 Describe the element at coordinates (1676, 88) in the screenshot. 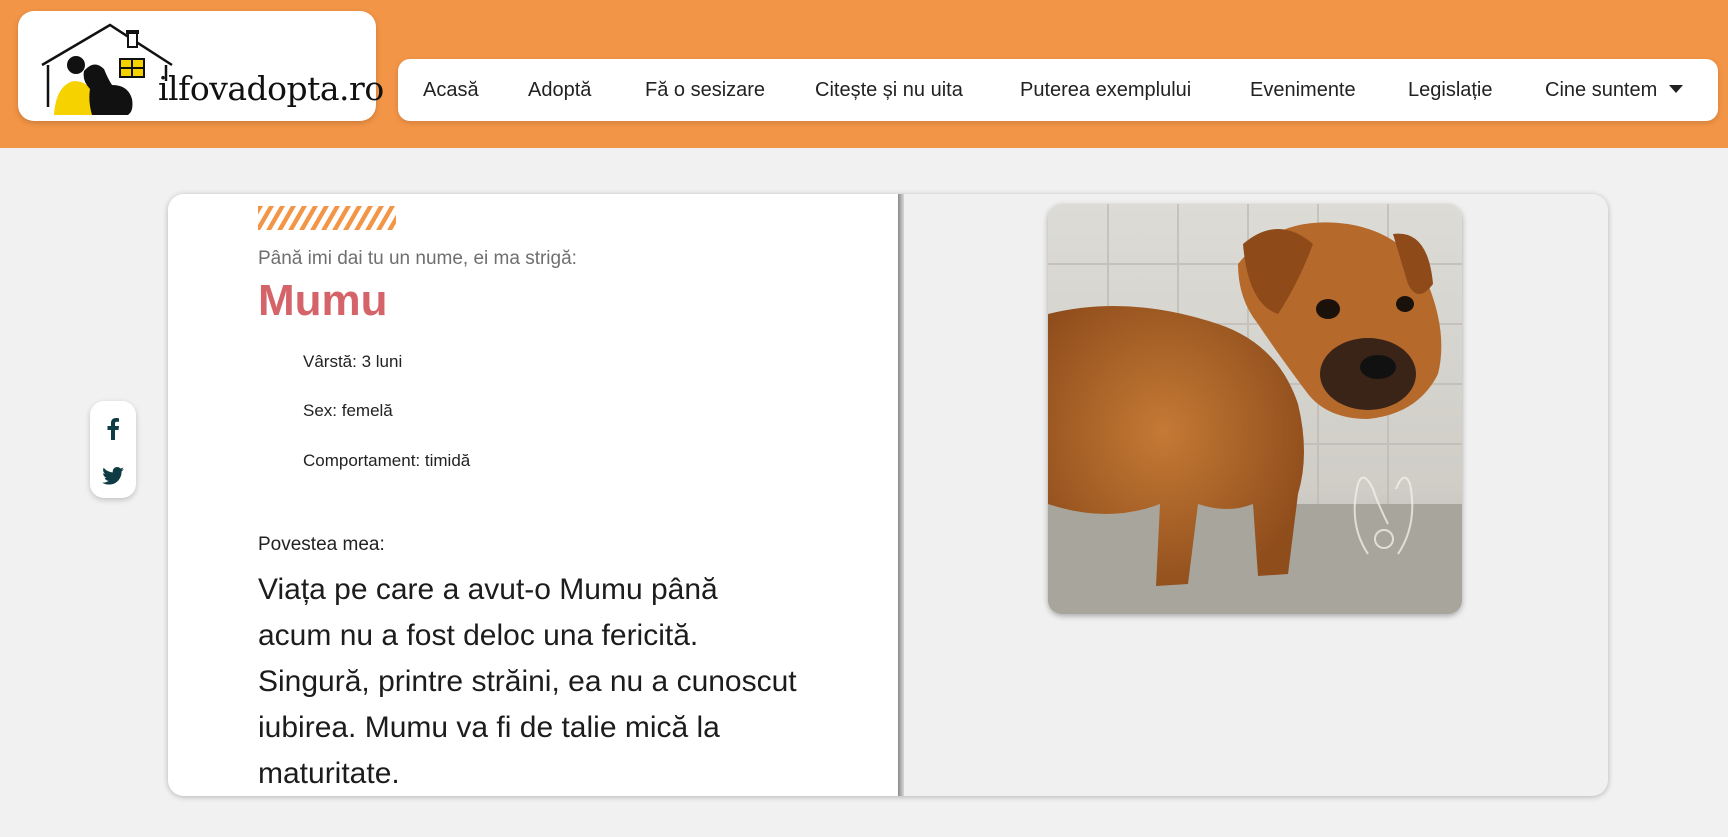

I see `caret-down-icon` at that location.